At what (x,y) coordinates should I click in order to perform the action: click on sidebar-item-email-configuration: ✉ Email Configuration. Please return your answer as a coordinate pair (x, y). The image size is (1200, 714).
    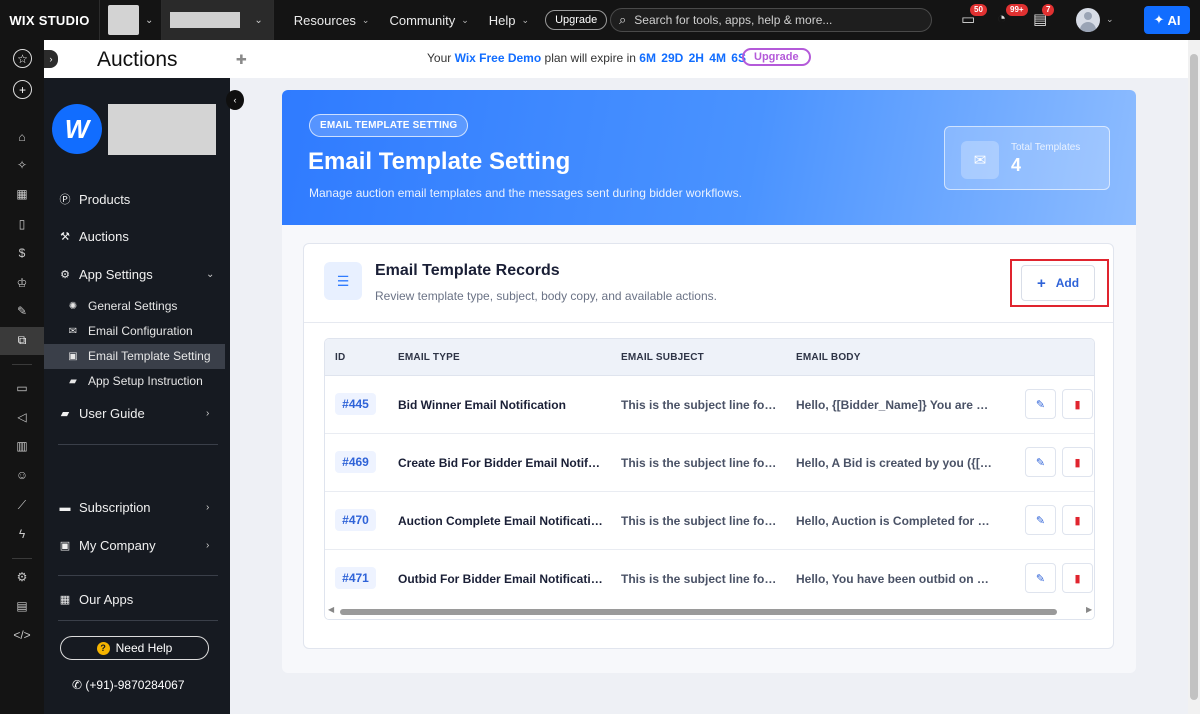
    Looking at the image, I should click on (129, 331).